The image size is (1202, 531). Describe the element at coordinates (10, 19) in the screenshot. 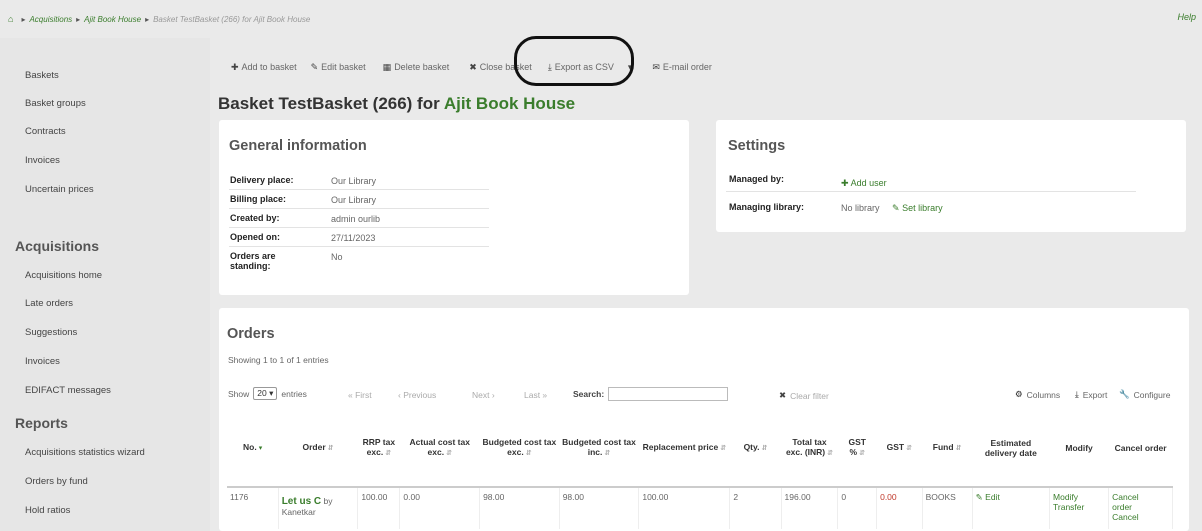

I see `home-icon: ⌂` at that location.